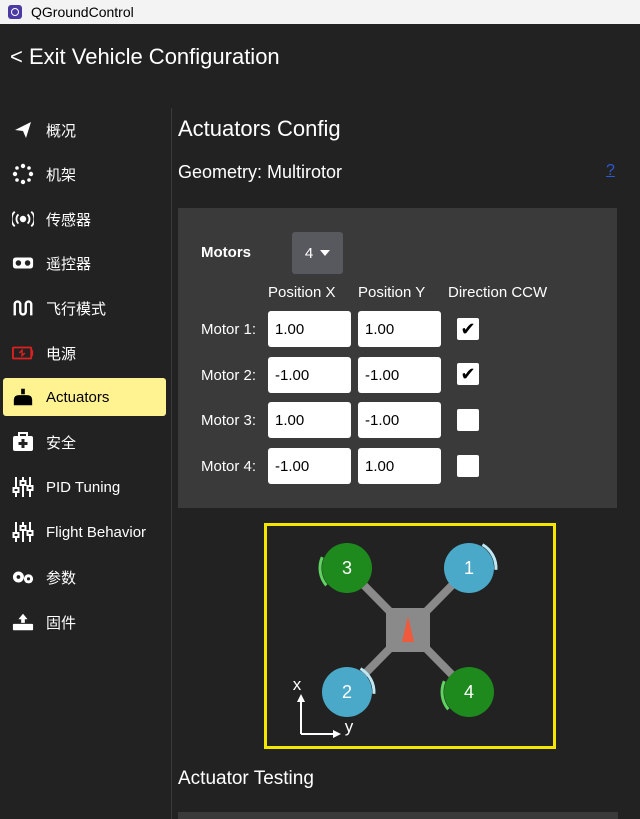  I want to click on motor-1-direction-ccw-checkbox: ✔, so click(468, 329).